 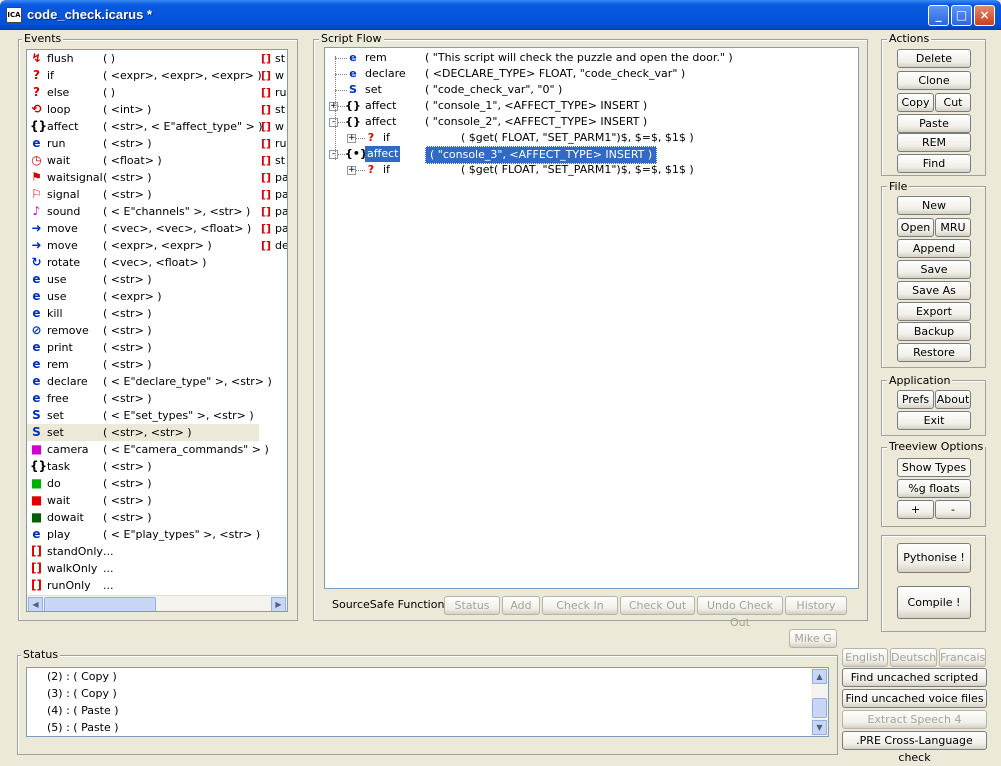 I want to click on event-item: ⚐ signal ( <str> ), so click(x=143, y=194).